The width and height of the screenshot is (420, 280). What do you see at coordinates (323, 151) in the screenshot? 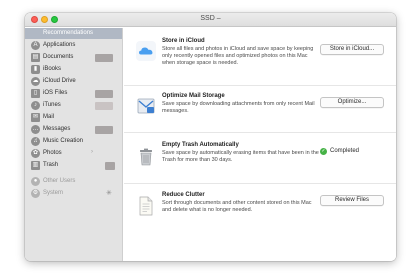
I see `checkmark-icon: ✓` at bounding box center [323, 151].